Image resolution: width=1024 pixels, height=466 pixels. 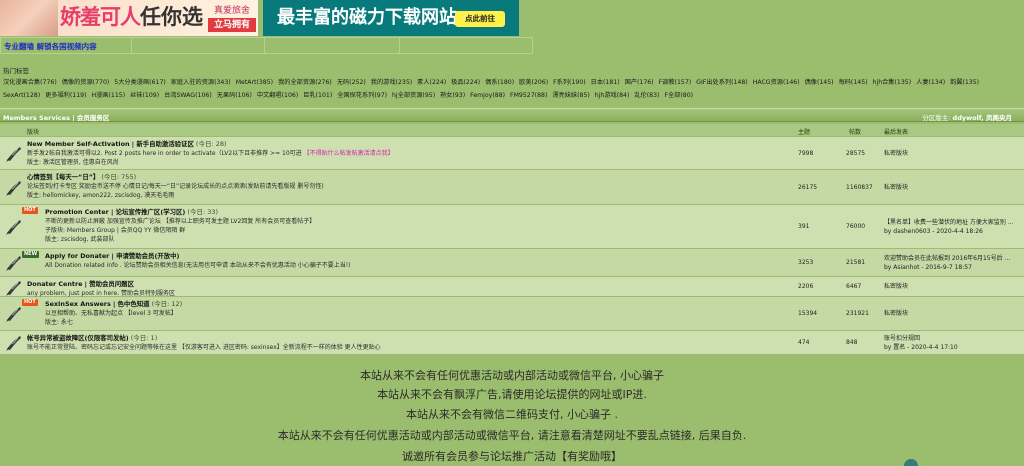 I want to click on hot-tag: HACG资源(146), so click(x=776, y=82).